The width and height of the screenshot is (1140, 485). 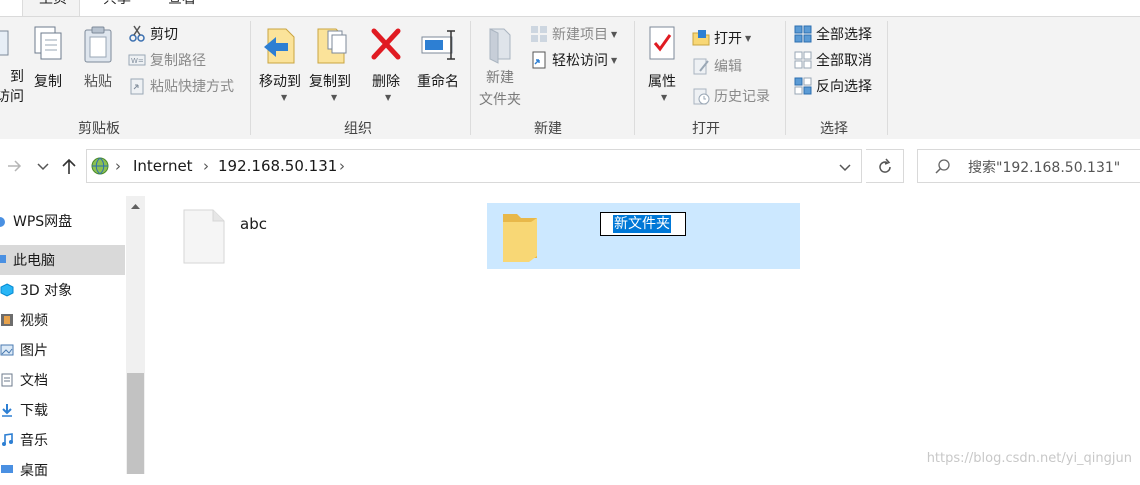 I want to click on network-icon, so click(x=100, y=166).